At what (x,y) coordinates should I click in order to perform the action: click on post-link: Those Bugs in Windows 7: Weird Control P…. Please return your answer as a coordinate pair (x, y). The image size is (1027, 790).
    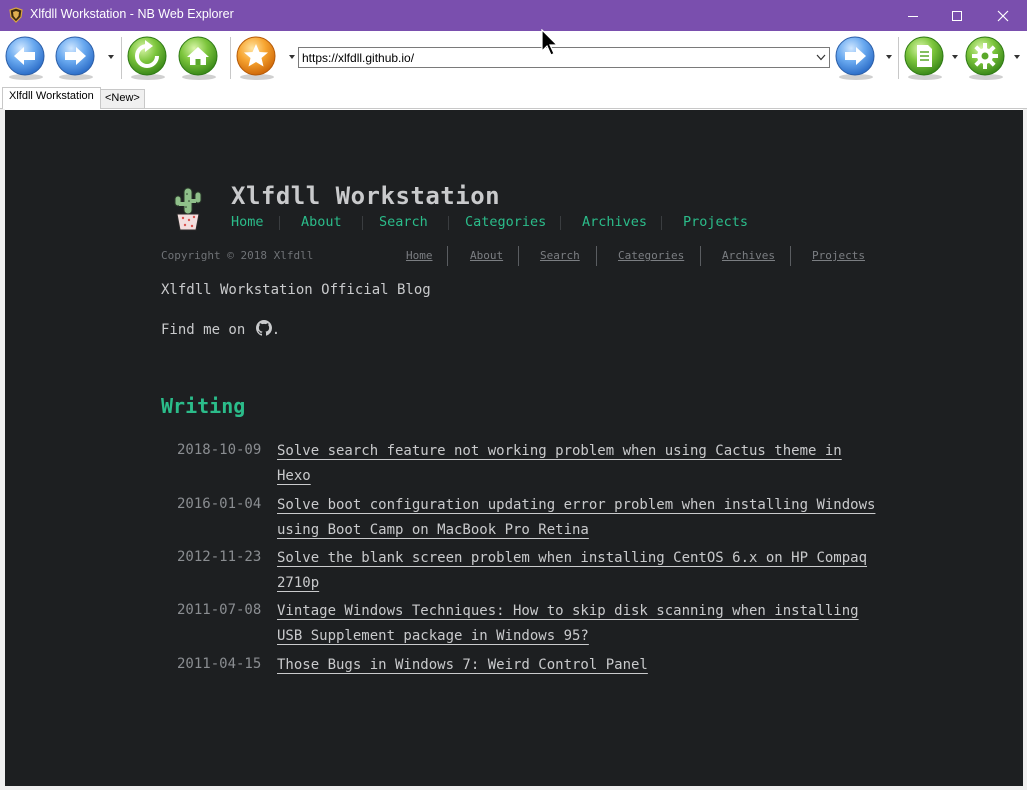
    Looking at the image, I should click on (577, 665).